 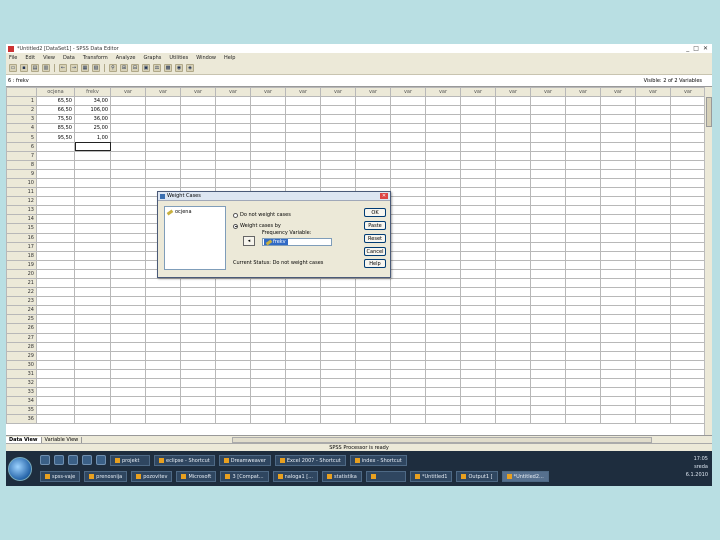 What do you see at coordinates (21, 401) in the screenshot?
I see `row-number: 34` at bounding box center [21, 401].